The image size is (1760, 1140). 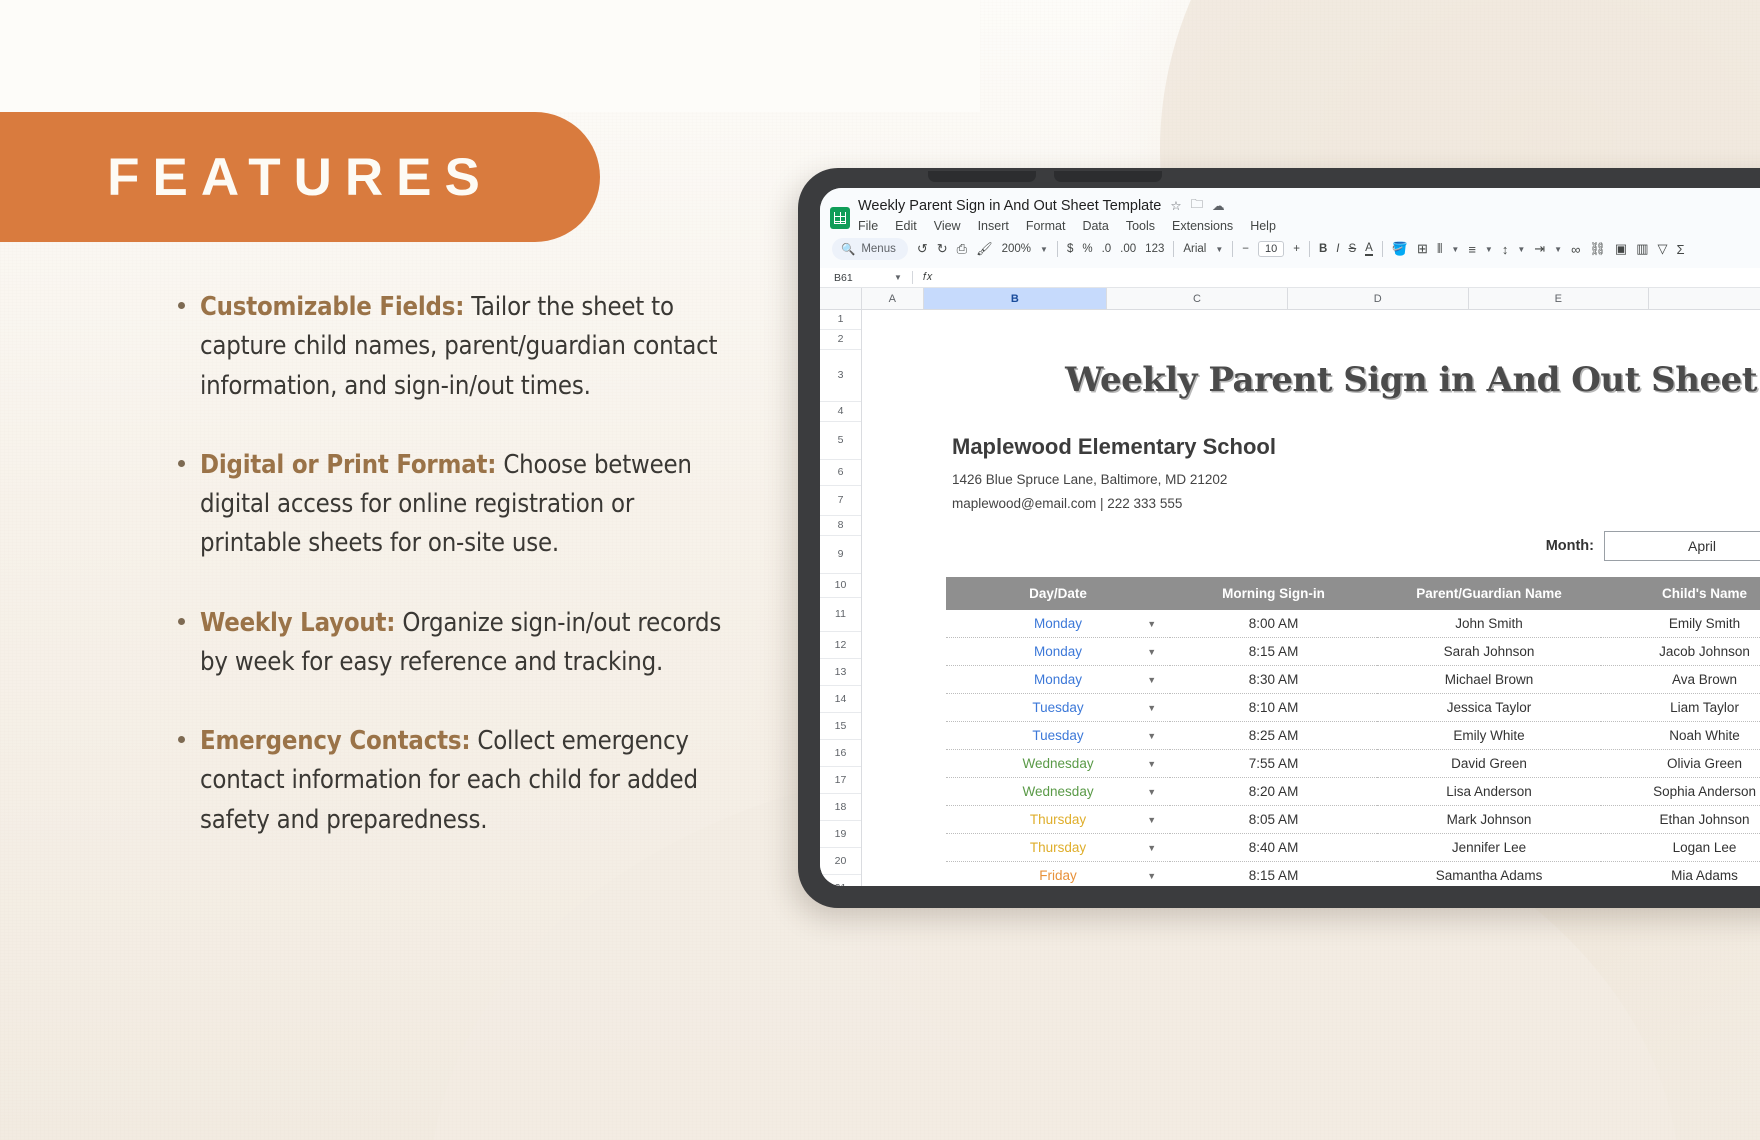 What do you see at coordinates (1489, 847) in the screenshot?
I see `cell-parent: Jennifer Lee` at bounding box center [1489, 847].